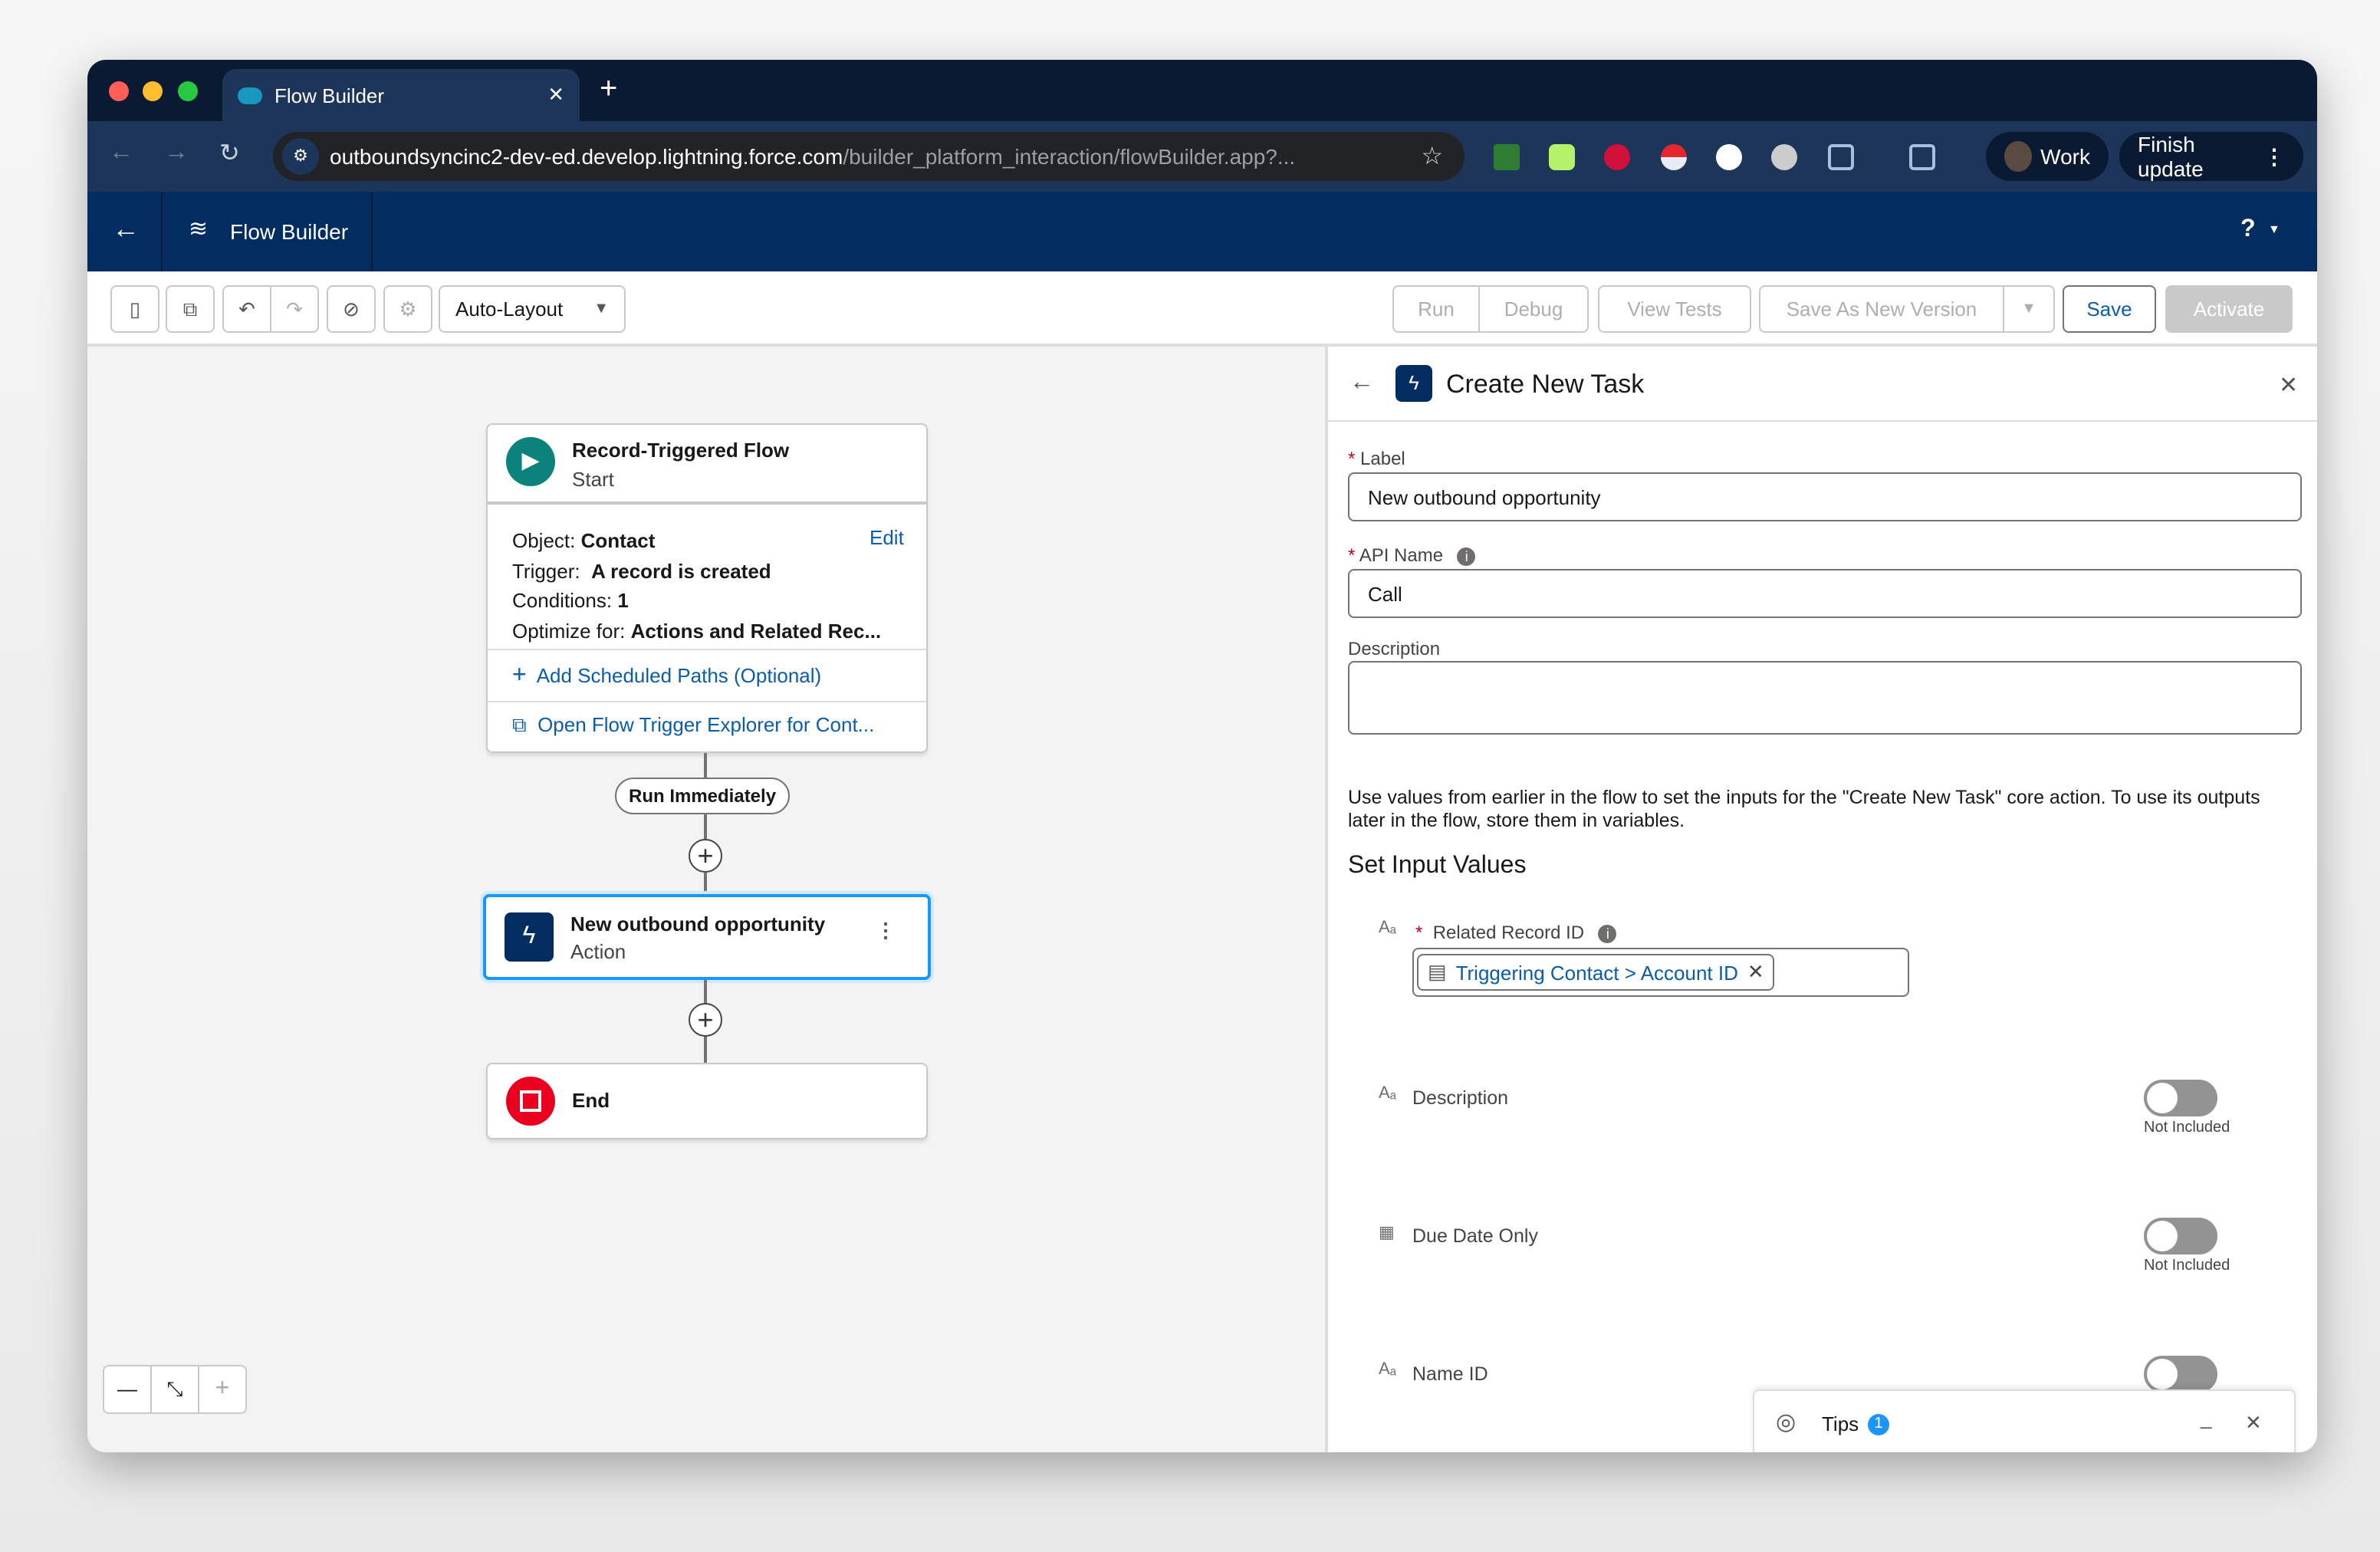 The image size is (2380, 1552). Describe the element at coordinates (886, 931) in the screenshot. I see `more-actions-icon: ⋮` at that location.